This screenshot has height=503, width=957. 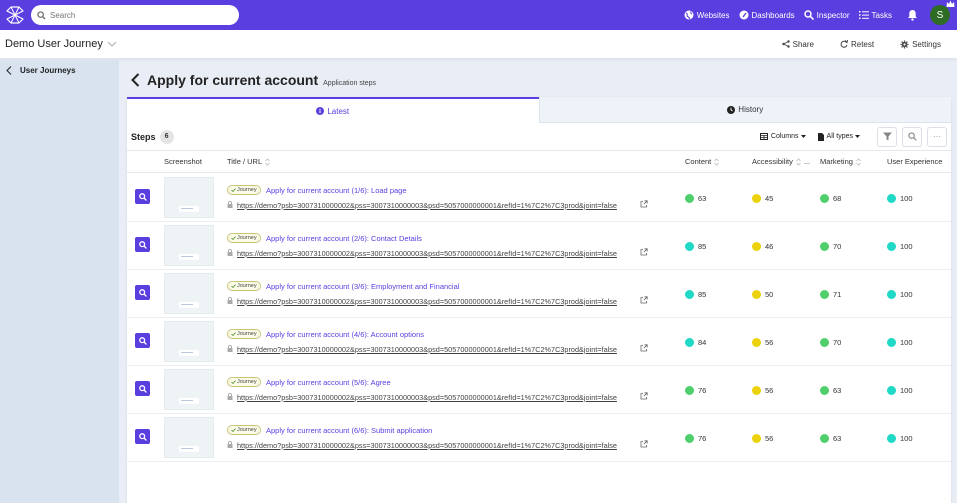 I want to click on accessibility-score: 50, so click(x=762, y=294).